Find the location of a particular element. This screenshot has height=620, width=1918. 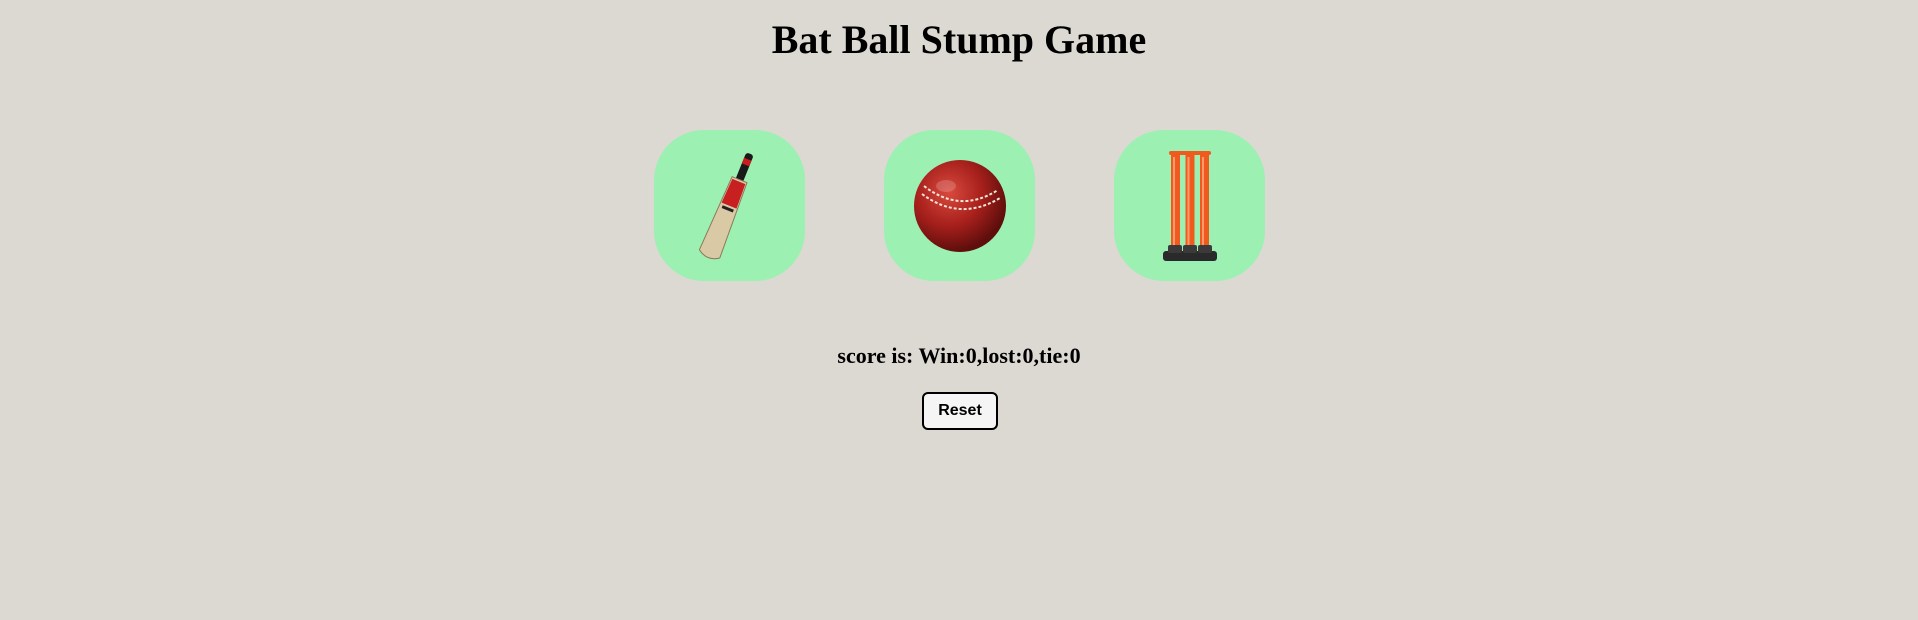

reset-button: Reset is located at coordinates (960, 411).